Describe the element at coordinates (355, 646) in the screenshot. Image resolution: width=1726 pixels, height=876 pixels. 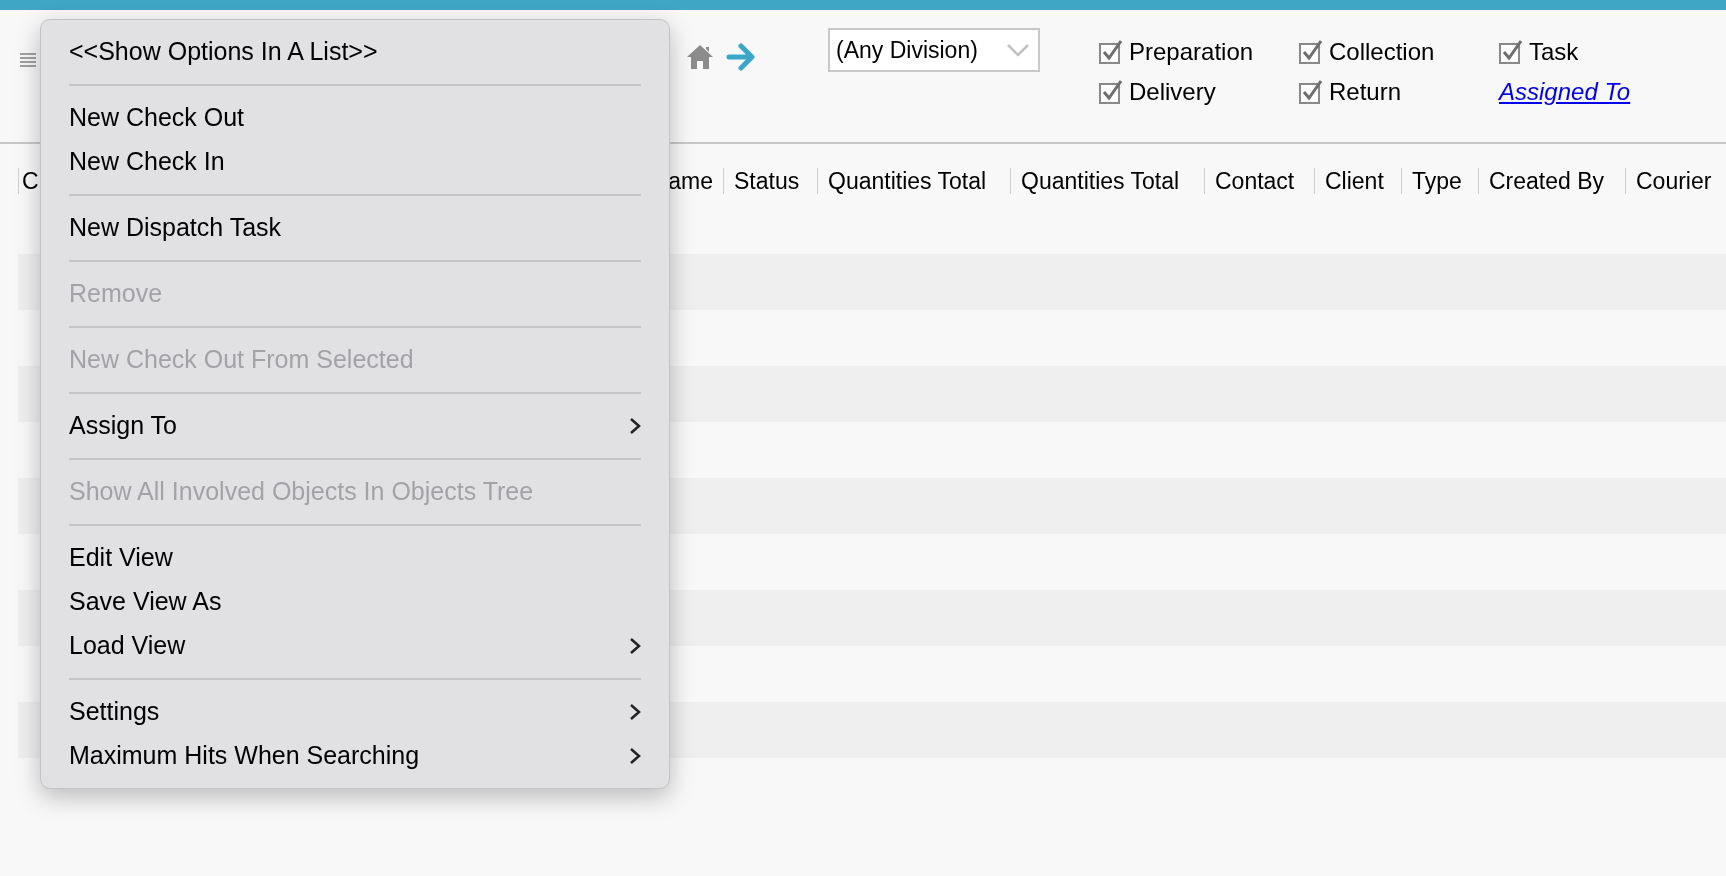
I see `menu-item: Load View` at that location.